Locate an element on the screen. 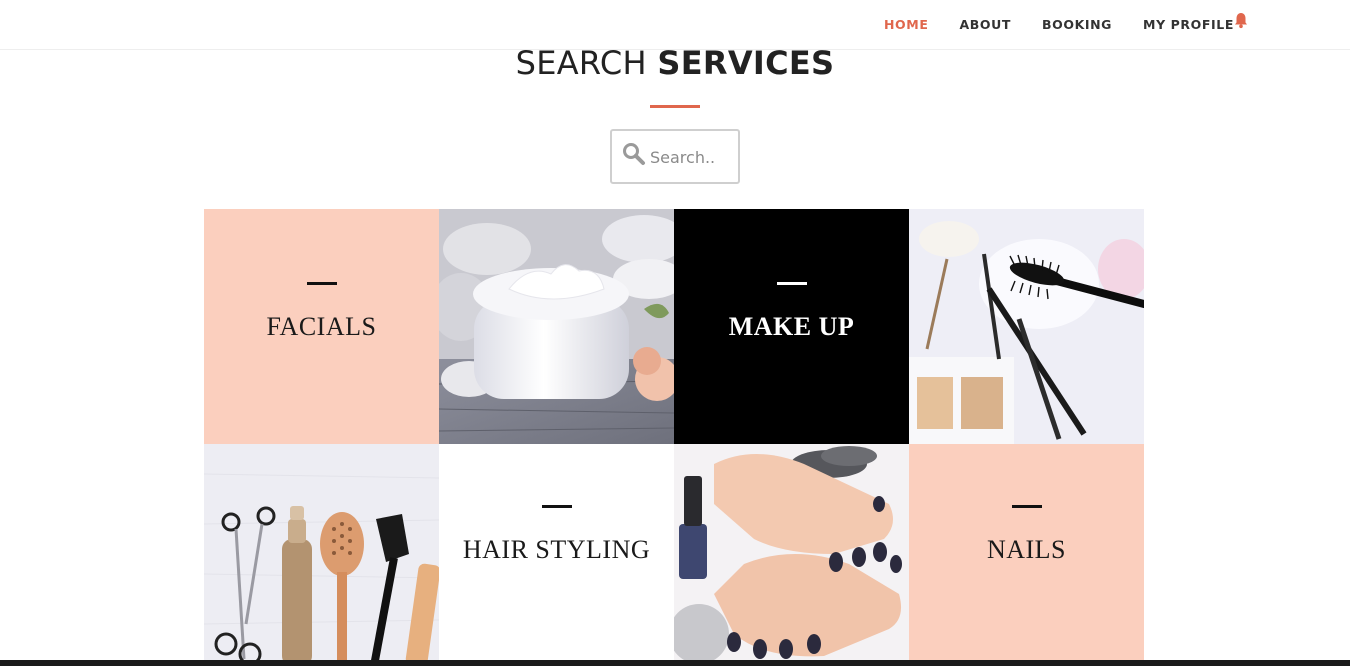  makeup-mascara-image is located at coordinates (1026, 326).